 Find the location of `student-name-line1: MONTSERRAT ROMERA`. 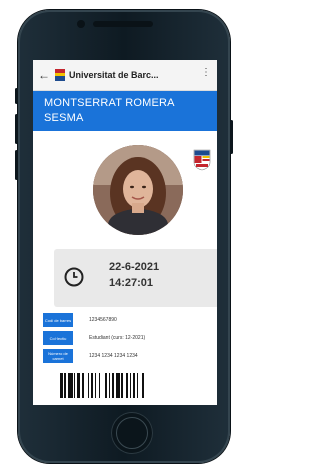

student-name-line1: MONTSERRAT ROMERA is located at coordinates (109, 103).